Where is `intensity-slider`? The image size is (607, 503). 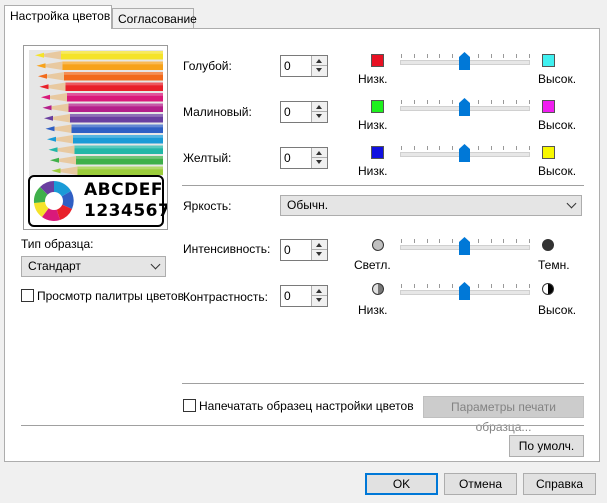
intensity-slider is located at coordinates (465, 247).